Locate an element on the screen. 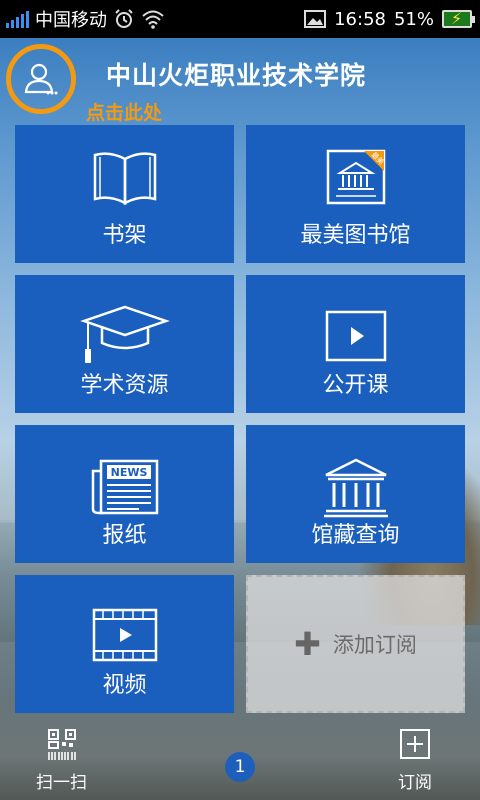  app-header: 中山火炬职业技术学院 点击此处 is located at coordinates (240, 81).